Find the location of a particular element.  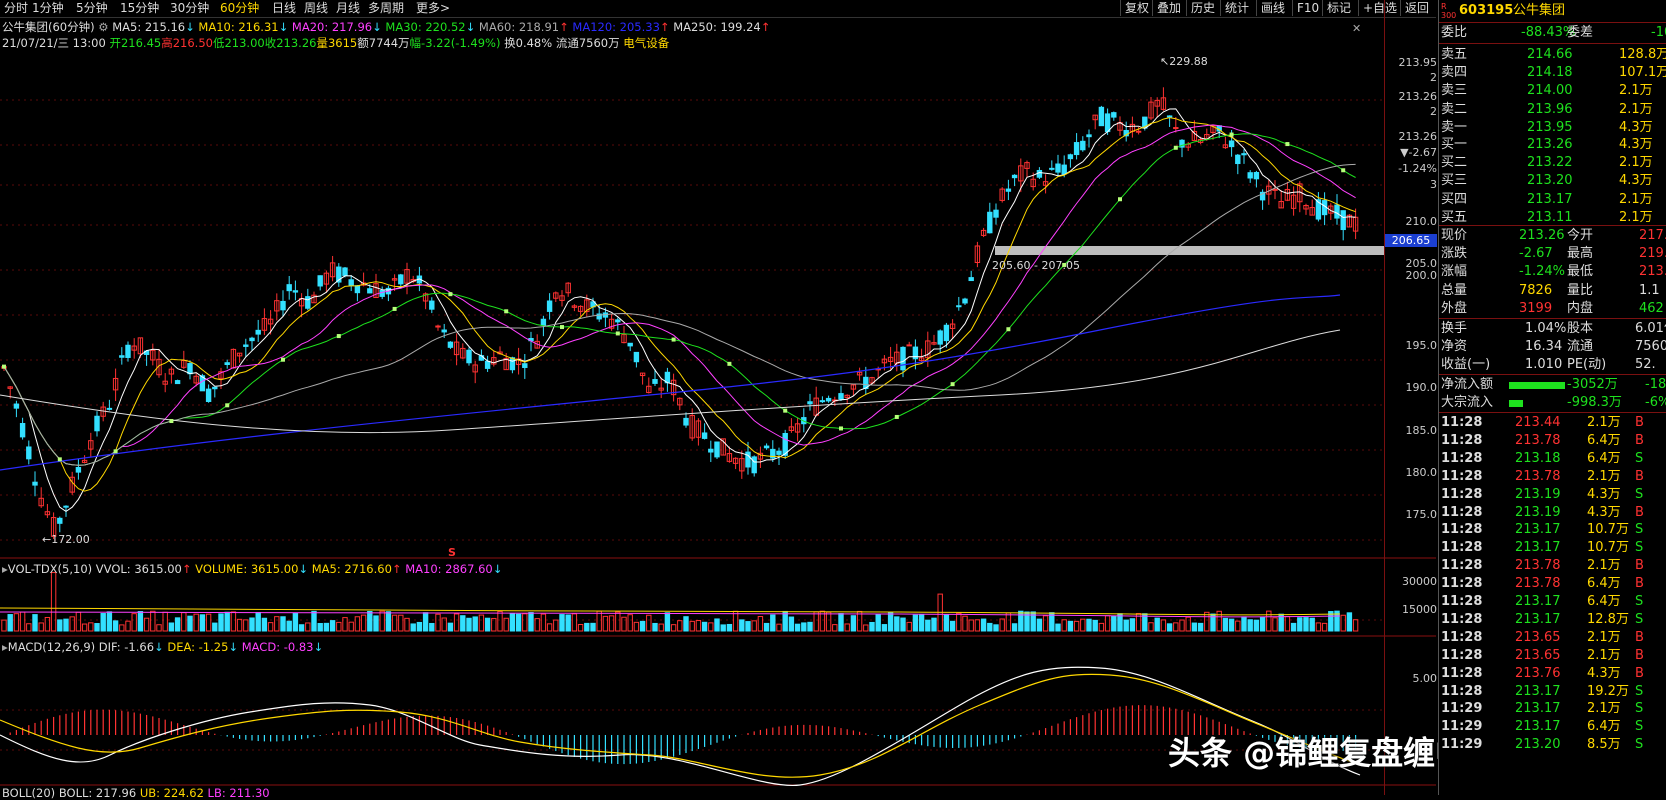

axis-label: 190.0 is located at coordinates (1421, 387).